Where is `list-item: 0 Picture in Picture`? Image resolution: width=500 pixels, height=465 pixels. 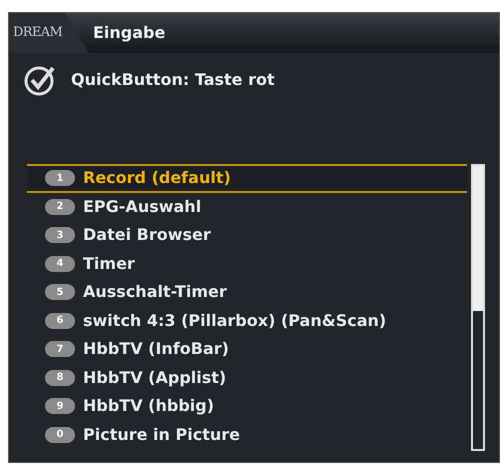 list-item: 0 Picture in Picture is located at coordinates (247, 434).